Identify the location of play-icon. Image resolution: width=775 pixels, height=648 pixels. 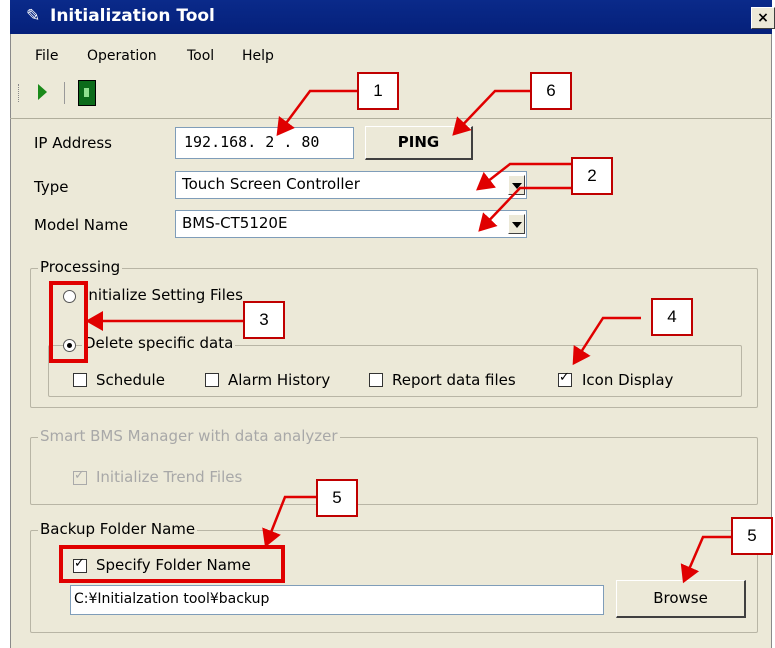
(42, 92).